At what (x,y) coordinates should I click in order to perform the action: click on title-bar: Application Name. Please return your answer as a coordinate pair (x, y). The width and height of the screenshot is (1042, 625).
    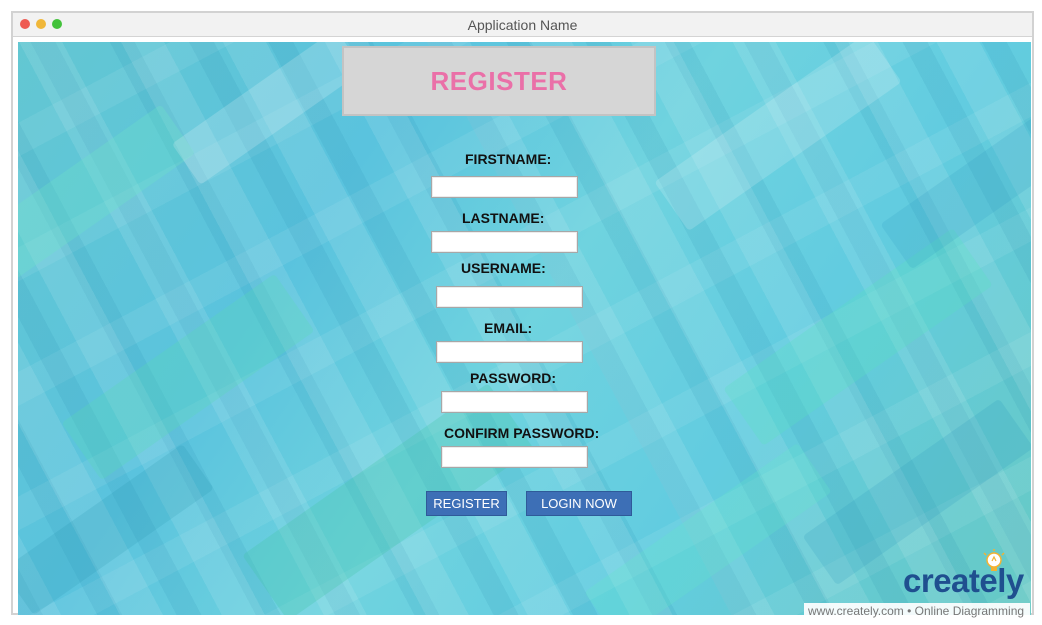
    Looking at the image, I should click on (522, 25).